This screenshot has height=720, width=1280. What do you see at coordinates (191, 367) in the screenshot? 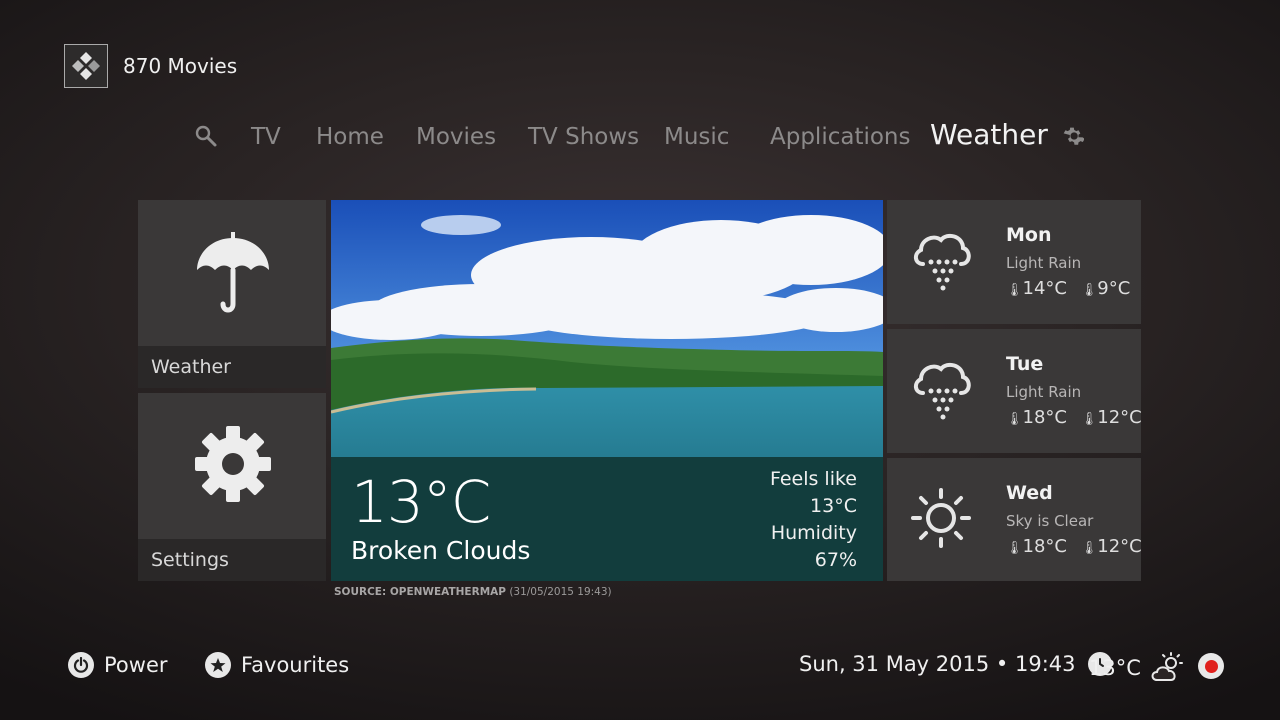
I see `weather-tile-label: Weather` at bounding box center [191, 367].